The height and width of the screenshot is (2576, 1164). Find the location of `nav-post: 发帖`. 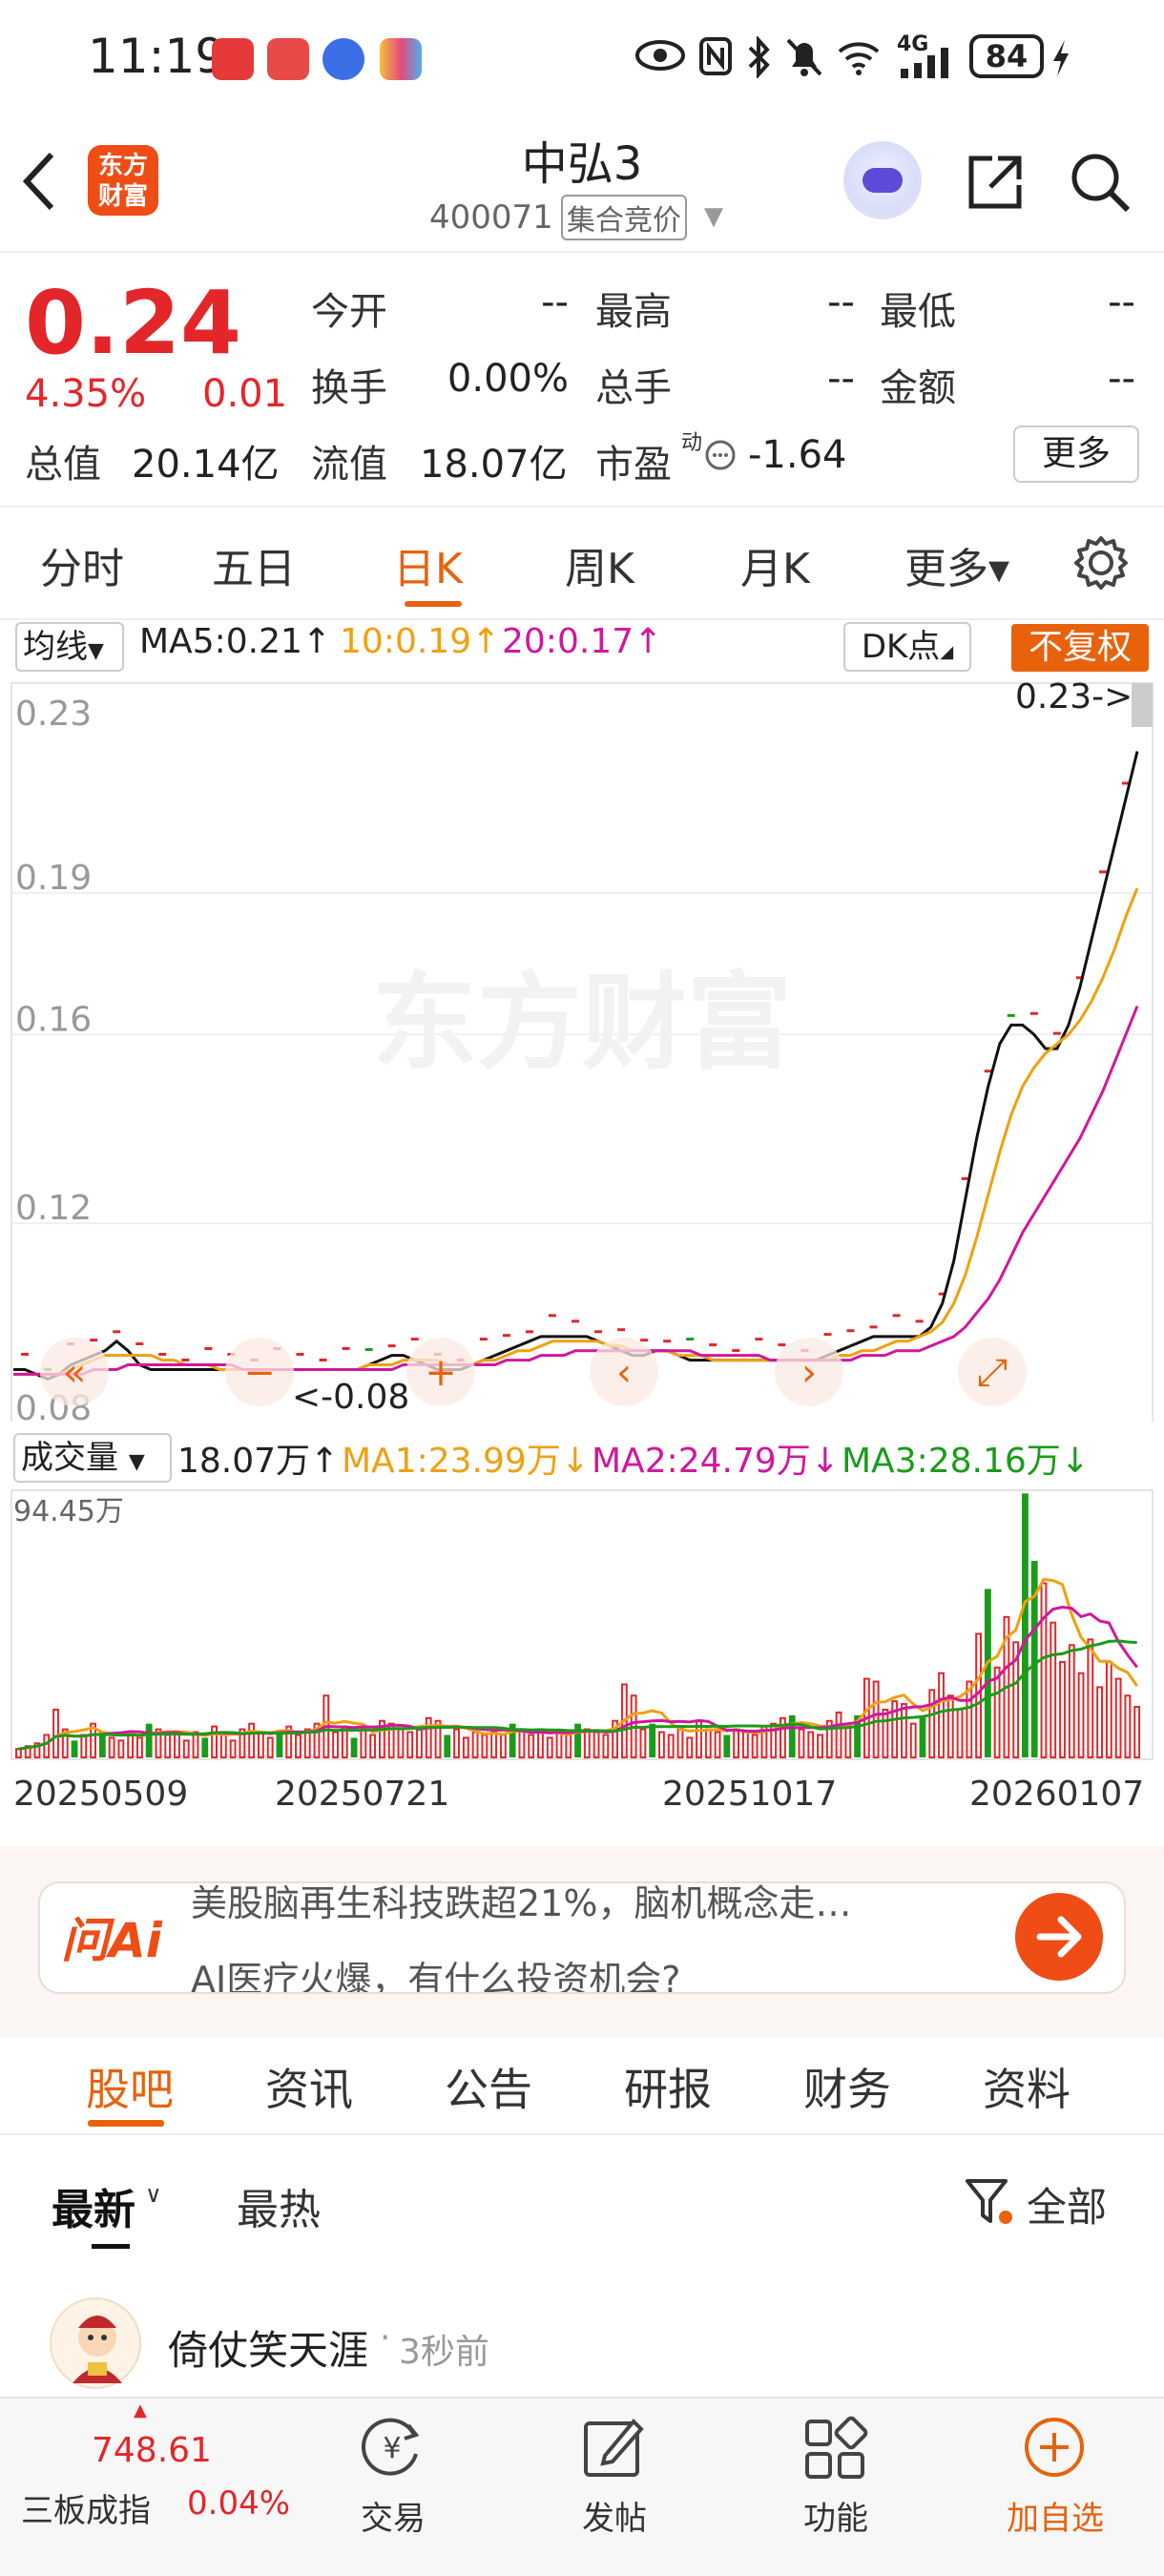

nav-post: 发帖 is located at coordinates (614, 2515).